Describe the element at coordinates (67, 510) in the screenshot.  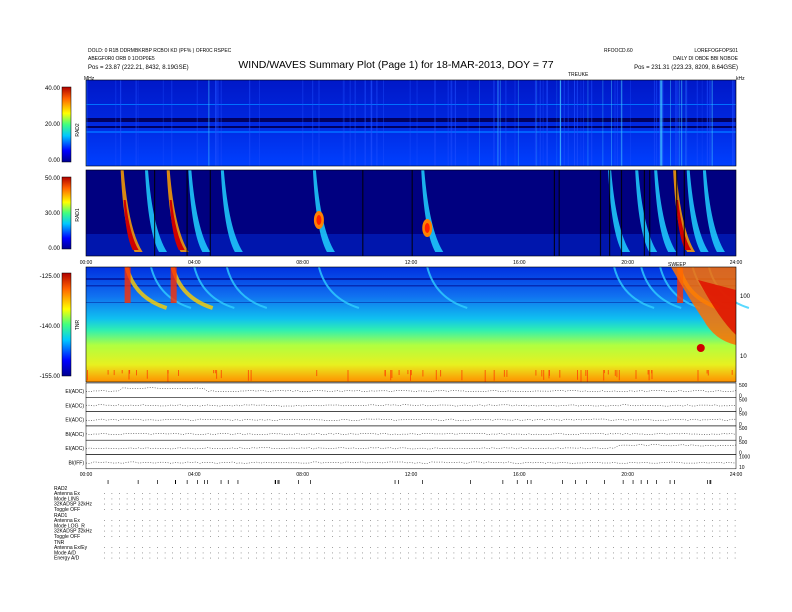
I see `footer-rad2-row-3: Toggle OFF` at that location.